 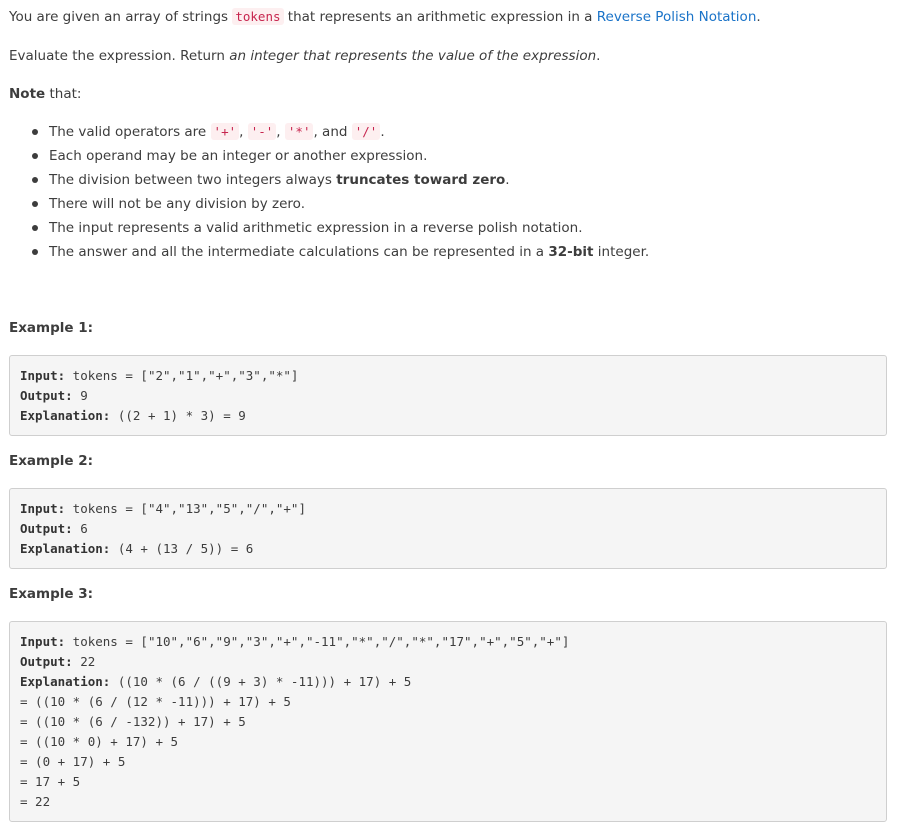 What do you see at coordinates (73, 761) in the screenshot?
I see `explanation-step: = (0 + 17) + 5` at bounding box center [73, 761].